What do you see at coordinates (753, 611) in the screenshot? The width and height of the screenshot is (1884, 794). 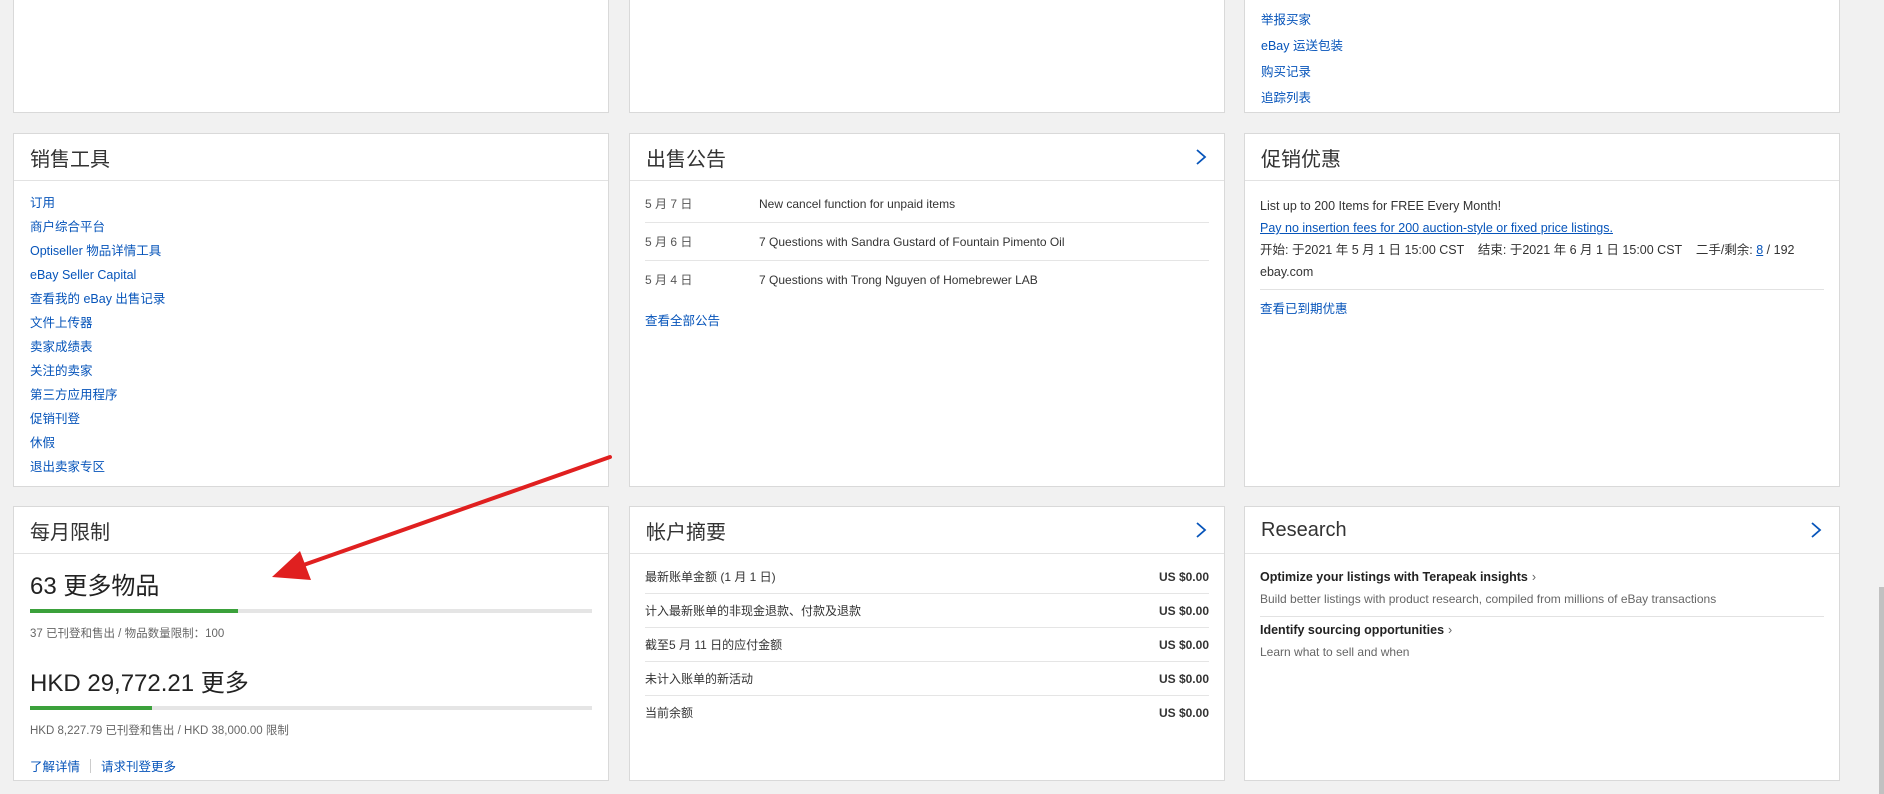 I see `account-row-label: 计入最新账单的非现金退款、付款及退款` at bounding box center [753, 611].